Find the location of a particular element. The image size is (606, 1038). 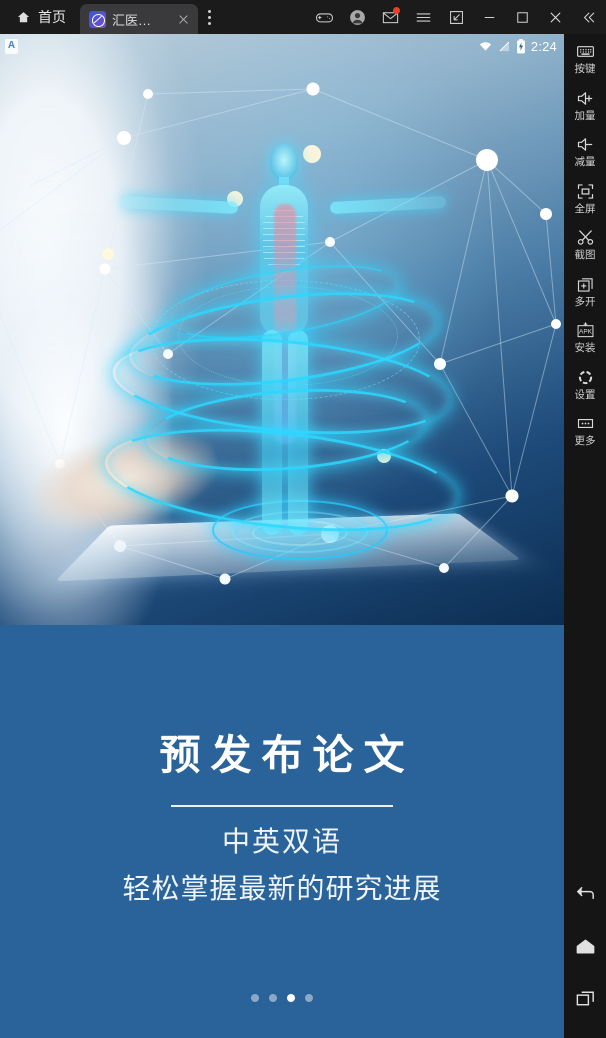

android-recents-icon is located at coordinates (585, 998).